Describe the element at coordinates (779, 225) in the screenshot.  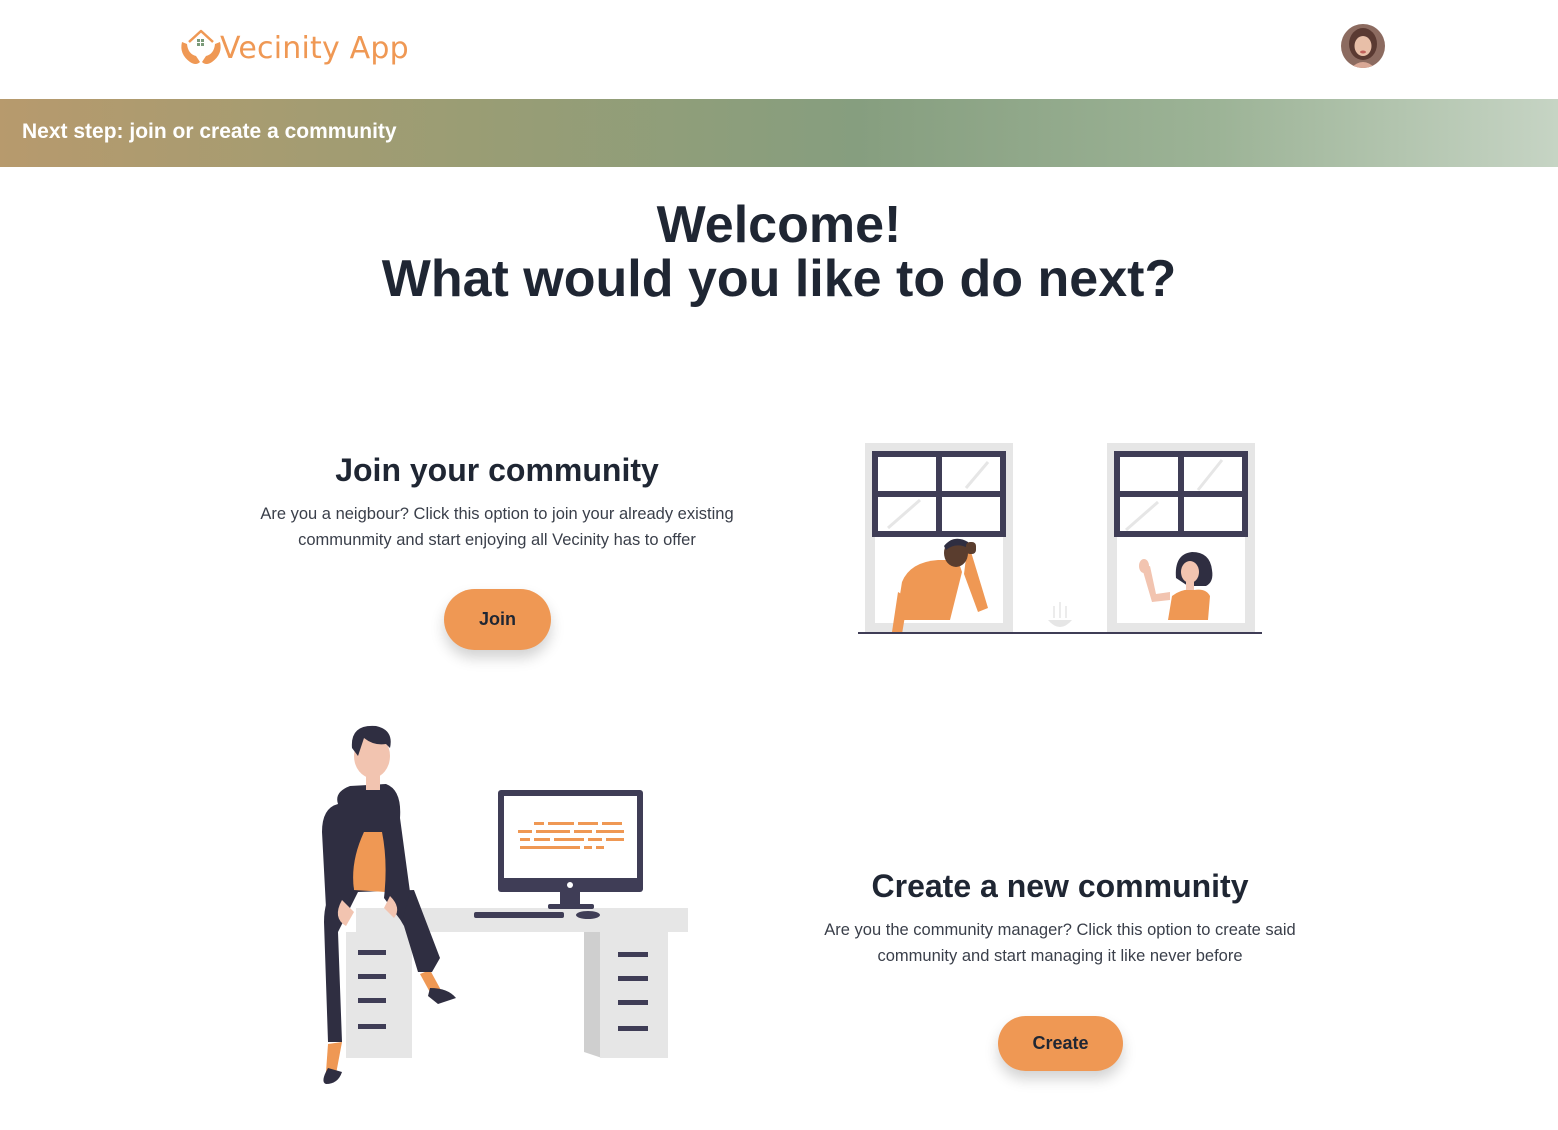
I see `welcome-line-1: Welcome!` at that location.